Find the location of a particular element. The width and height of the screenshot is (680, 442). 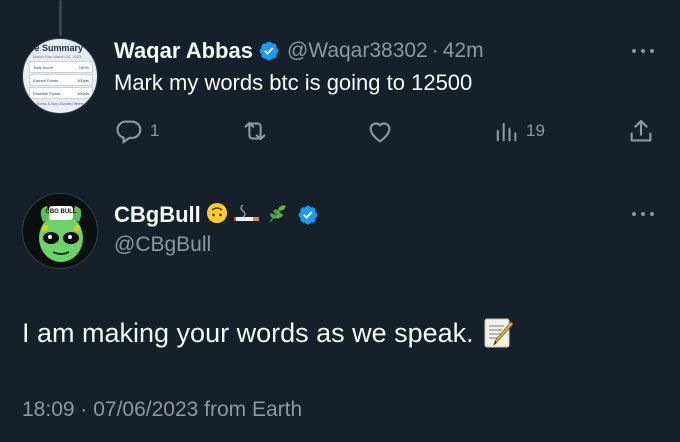

tweet-timestamp: 42m is located at coordinates (463, 51).